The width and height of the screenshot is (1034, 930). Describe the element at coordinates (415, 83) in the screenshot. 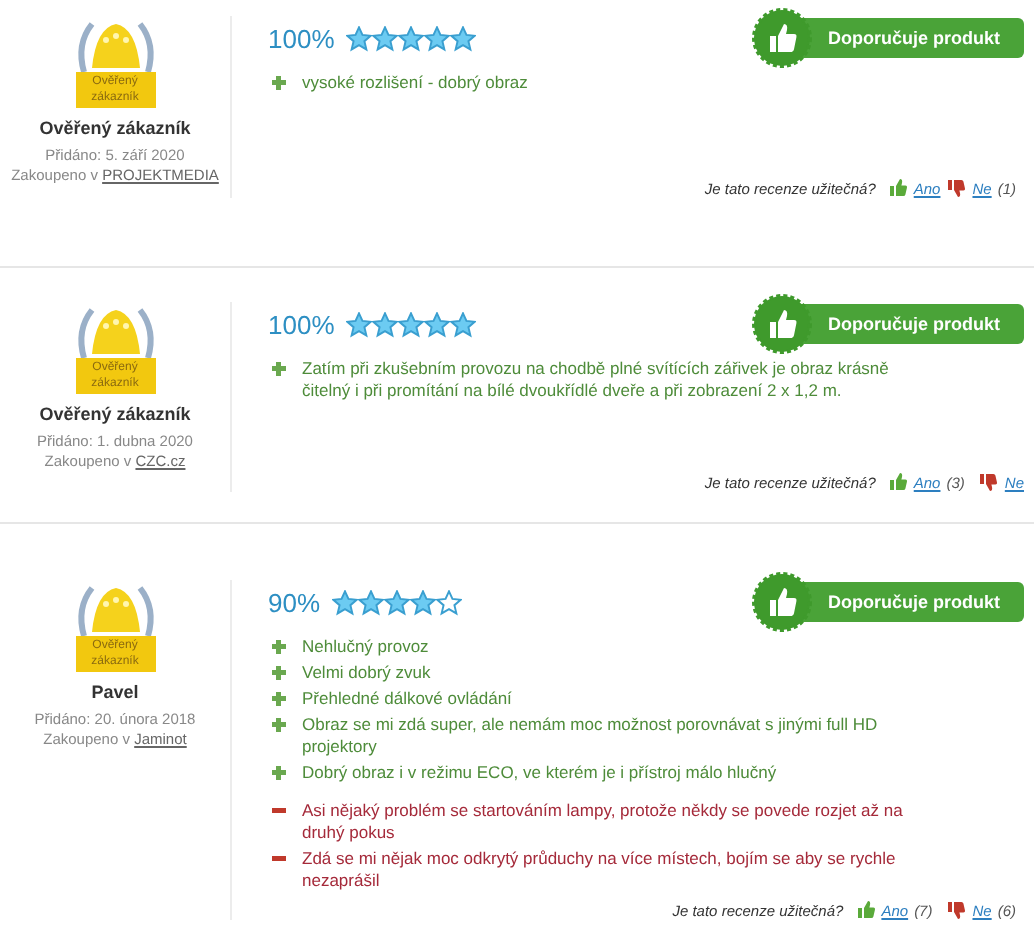

I see `pro-text: vysoké rozlišení - dobrý obraz` at that location.